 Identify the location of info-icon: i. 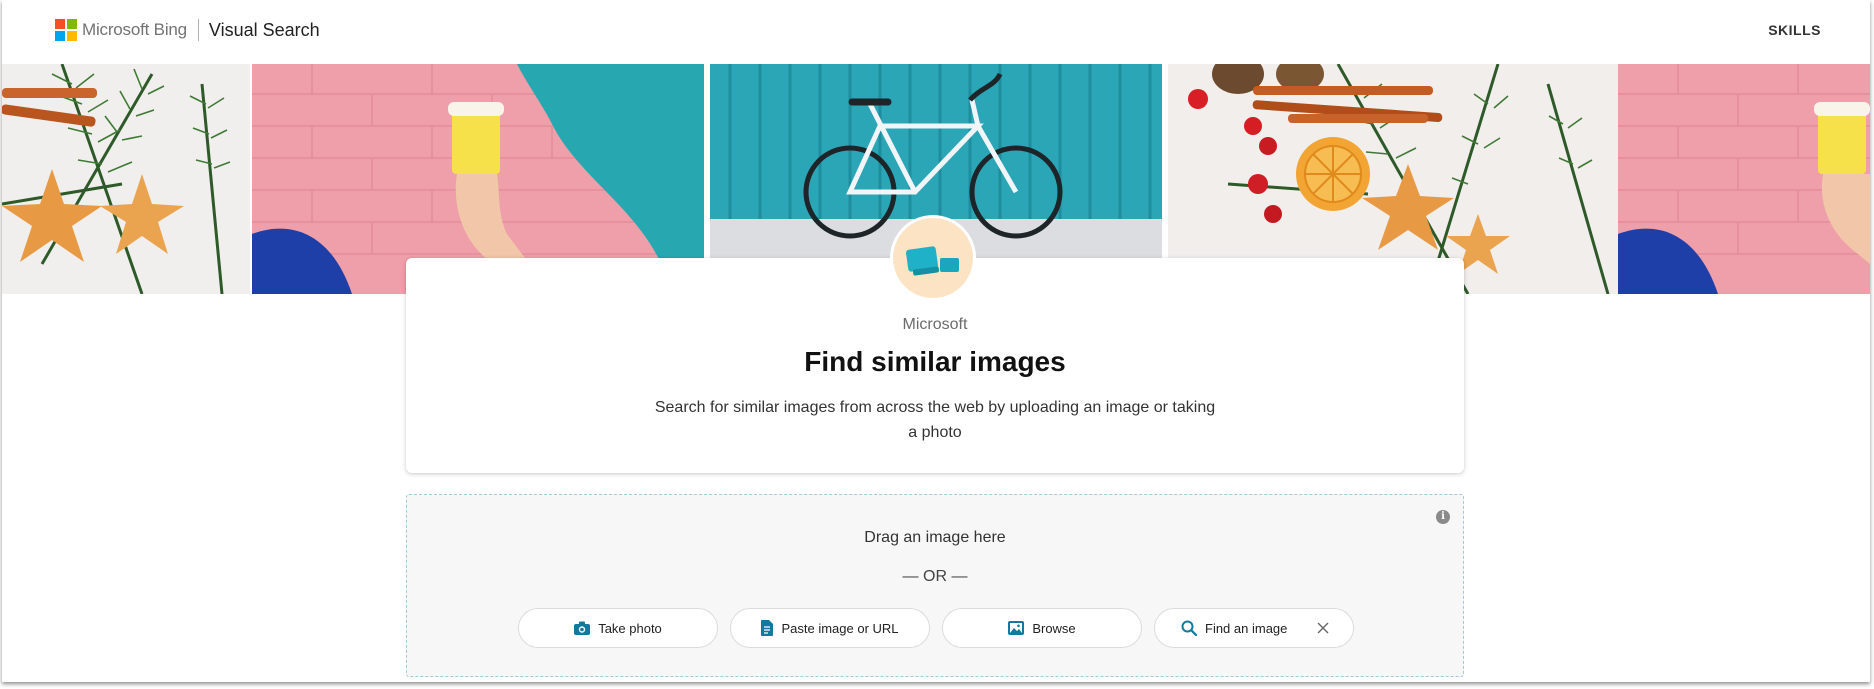
(1443, 517).